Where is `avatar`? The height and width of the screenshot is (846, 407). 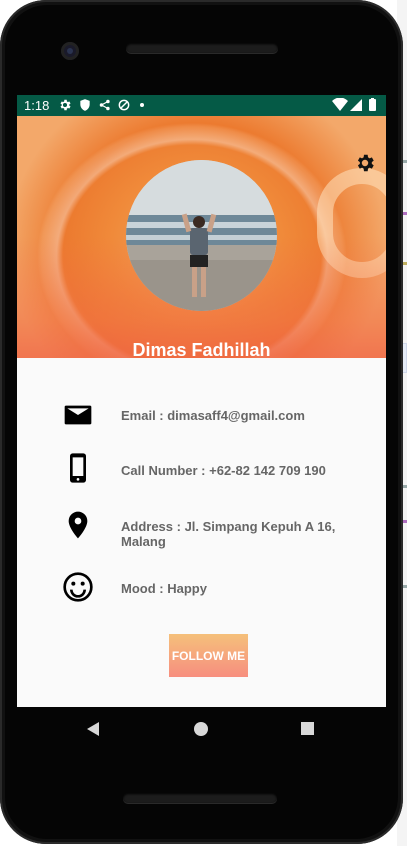 avatar is located at coordinates (201, 235).